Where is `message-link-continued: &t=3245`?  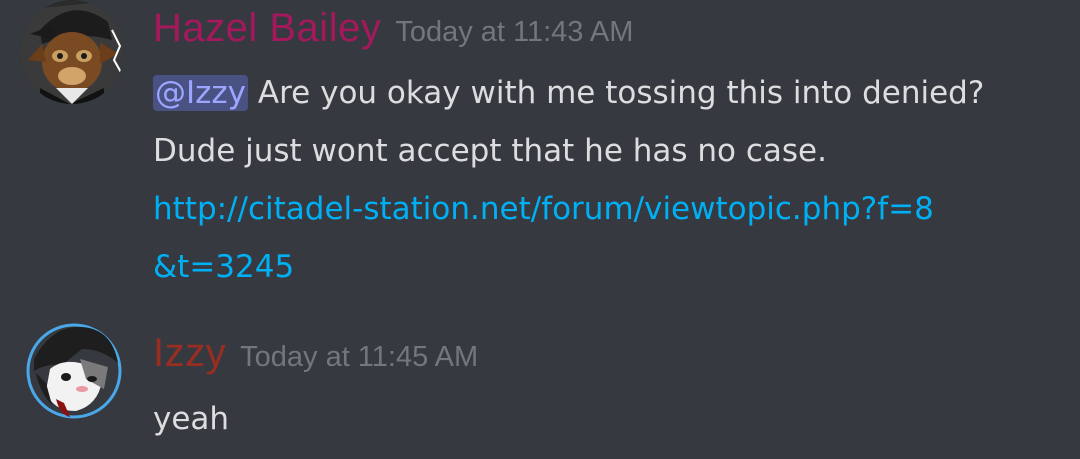
message-link-continued: &t=3245 is located at coordinates (603, 267).